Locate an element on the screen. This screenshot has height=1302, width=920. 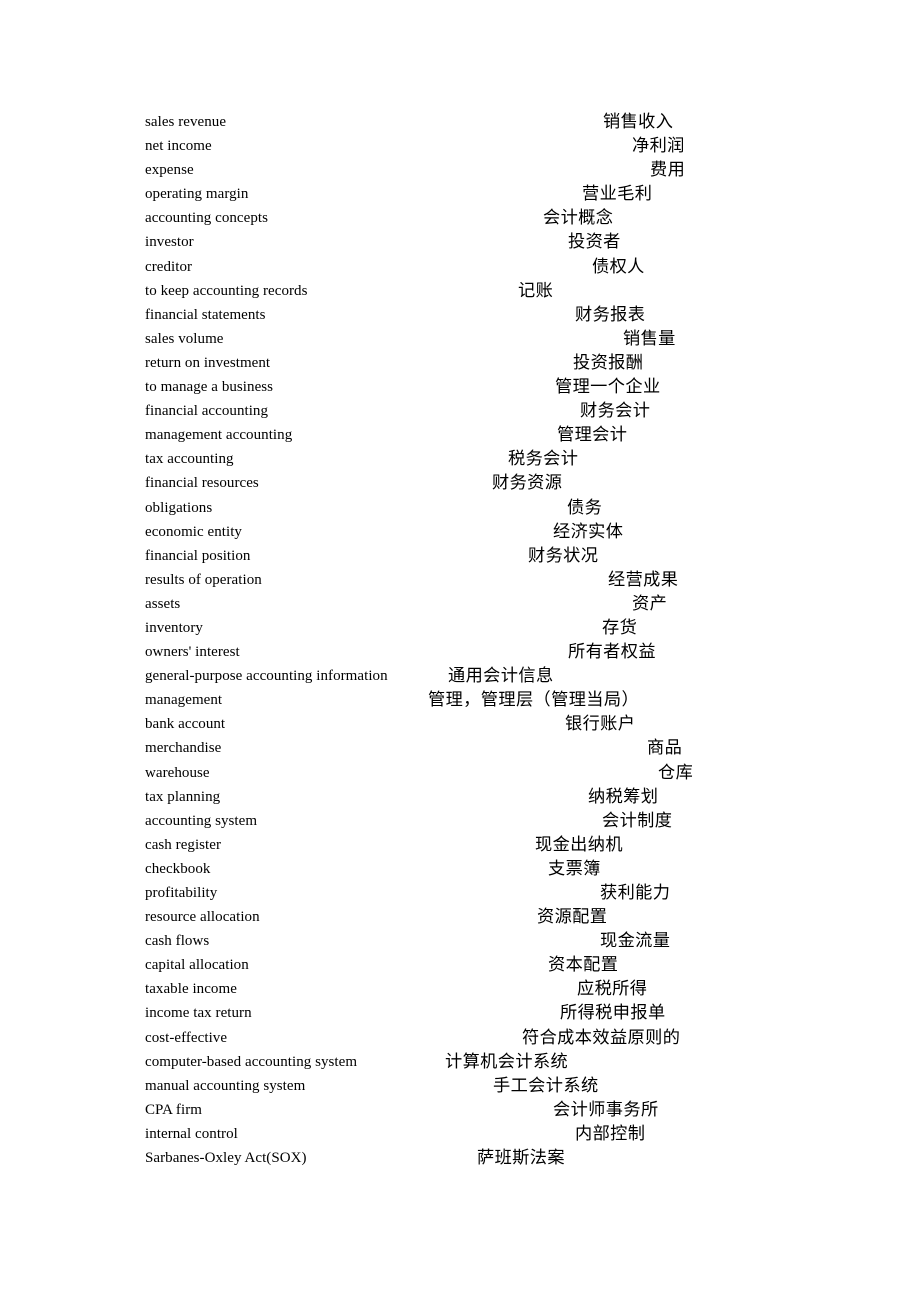
glossary-row: to keep accounting records 记账 is located at coordinates (495, 291).